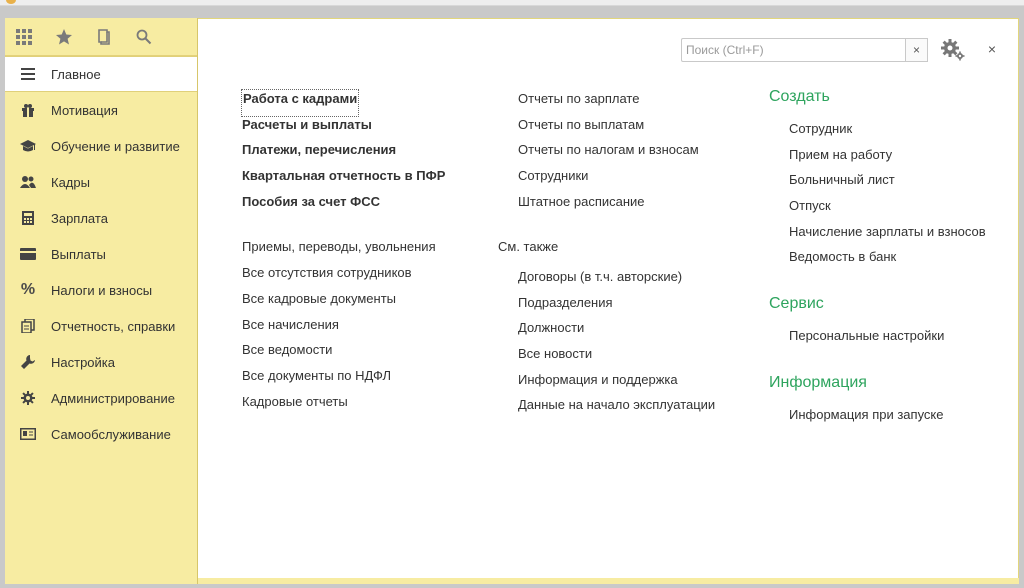 This screenshot has height=588, width=1024. Describe the element at coordinates (887, 261) in the screenshot. I see `link-create-bank-statement: Ведомость в банк` at that location.